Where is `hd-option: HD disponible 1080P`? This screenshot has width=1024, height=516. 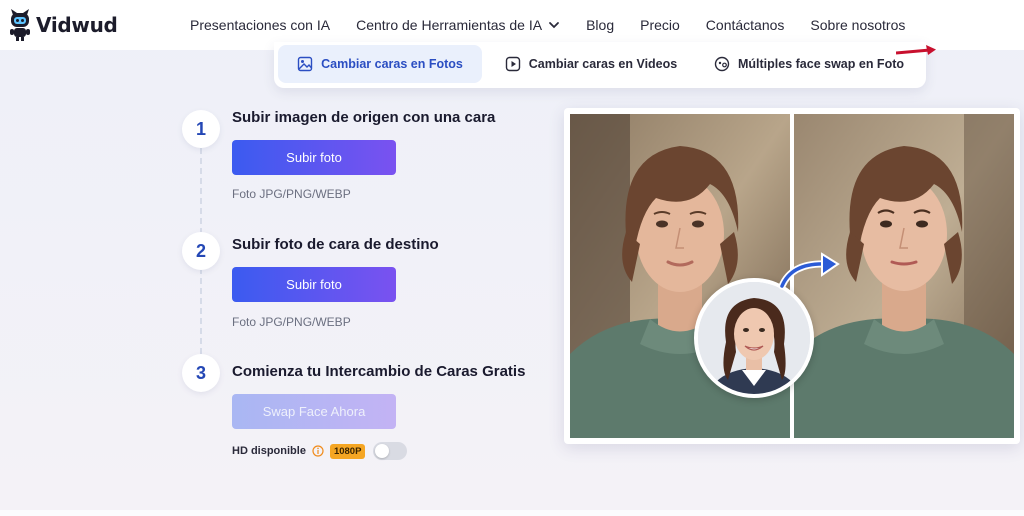 hd-option: HD disponible 1080P is located at coordinates (320, 451).